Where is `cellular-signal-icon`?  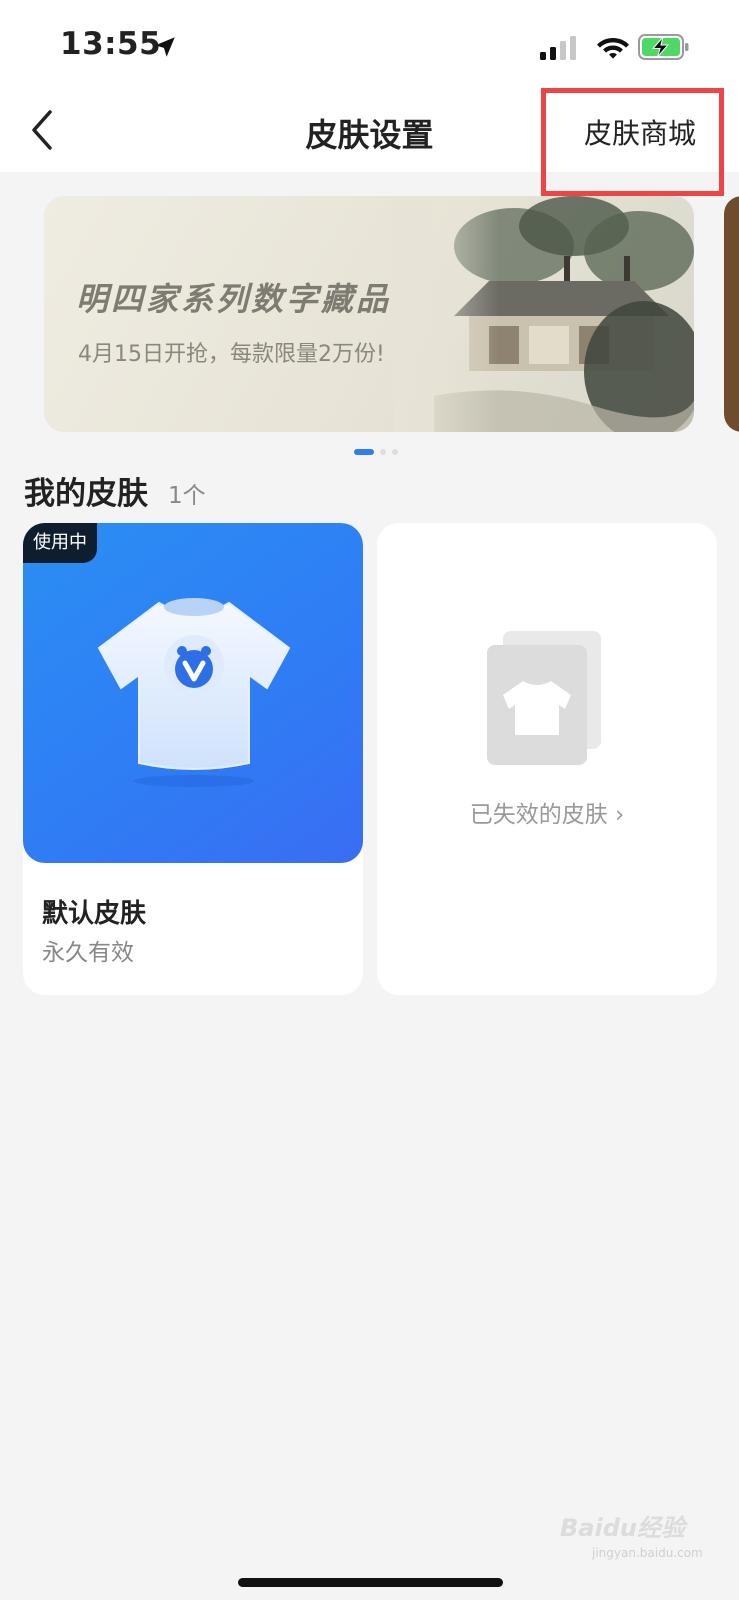
cellular-signal-icon is located at coordinates (558, 48).